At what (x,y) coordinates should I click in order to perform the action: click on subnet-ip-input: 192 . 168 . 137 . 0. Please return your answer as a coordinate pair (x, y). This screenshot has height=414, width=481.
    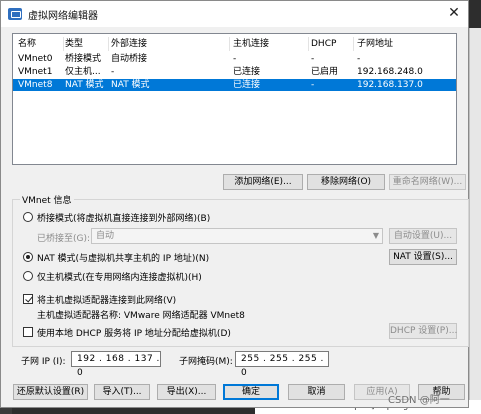
    Looking at the image, I should click on (116, 364).